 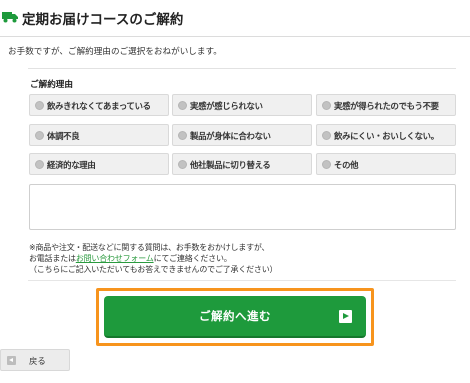 I want to click on note-line-1: ※商品や注文・配送などに関する質問は、お手数をおかけしますが、, so click(x=149, y=247).